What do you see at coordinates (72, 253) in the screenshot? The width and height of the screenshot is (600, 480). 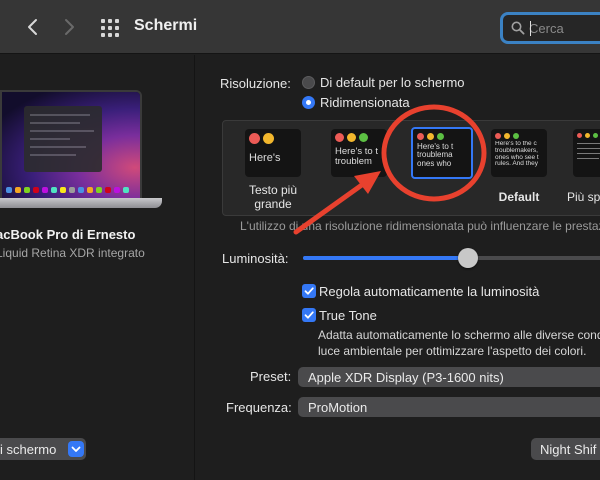 I see `device-subtitle: Liquid Retina XDR integrato` at bounding box center [72, 253].